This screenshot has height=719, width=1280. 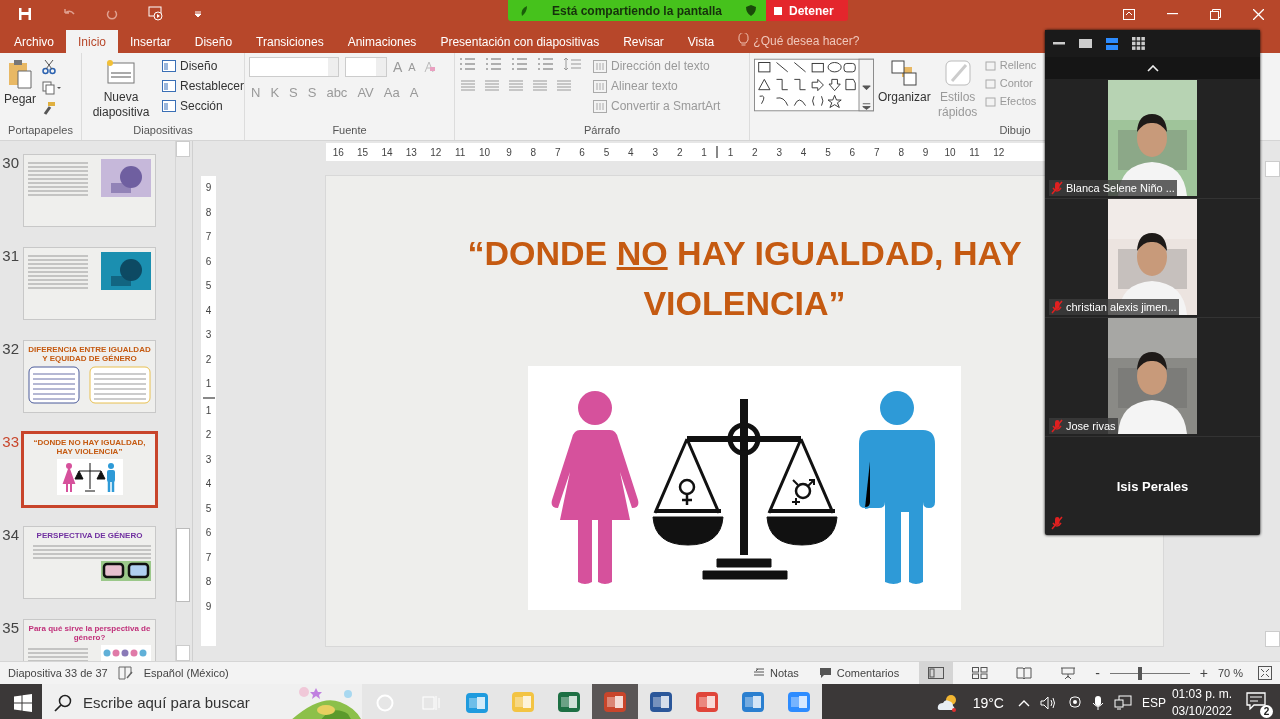 What do you see at coordinates (89, 640) in the screenshot?
I see `slide-thumbnail: Para qué sirve la perspectiva de género?` at bounding box center [89, 640].